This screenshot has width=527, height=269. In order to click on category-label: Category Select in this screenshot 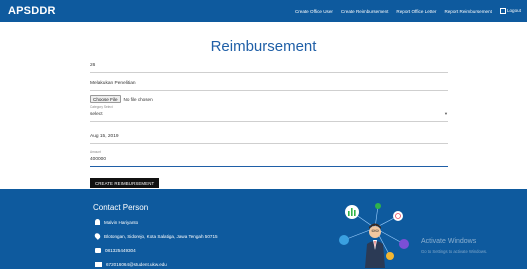, I will do `click(101, 107)`.